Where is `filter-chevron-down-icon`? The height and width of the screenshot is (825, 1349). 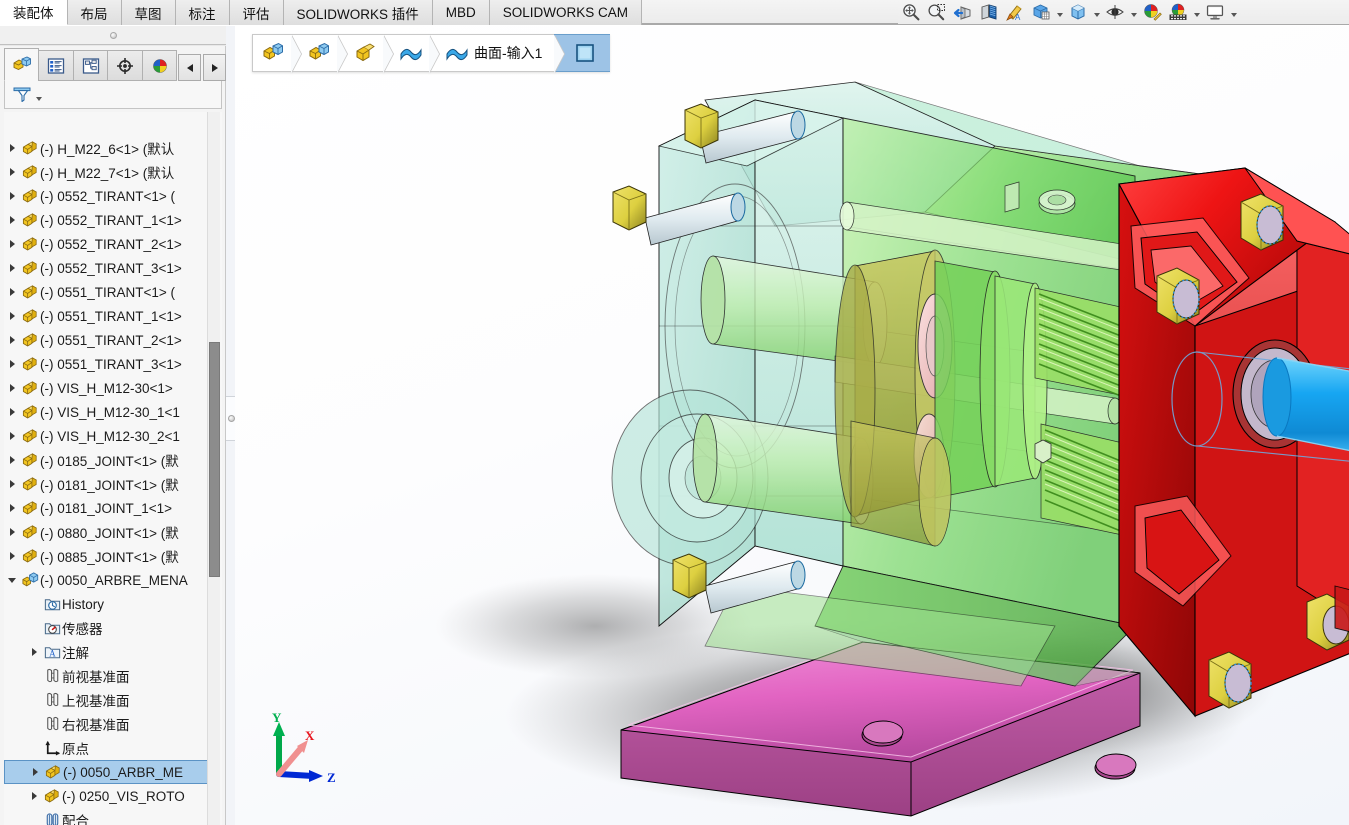
filter-chevron-down-icon is located at coordinates (39, 98).